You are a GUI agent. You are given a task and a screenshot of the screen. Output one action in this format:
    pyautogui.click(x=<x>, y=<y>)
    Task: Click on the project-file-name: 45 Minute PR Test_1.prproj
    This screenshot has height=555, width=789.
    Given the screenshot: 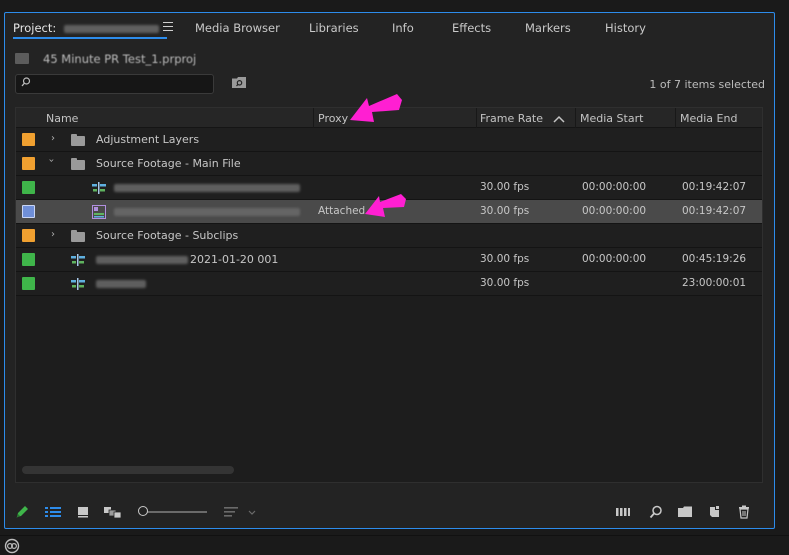 What is the action you would take?
    pyautogui.click(x=120, y=59)
    